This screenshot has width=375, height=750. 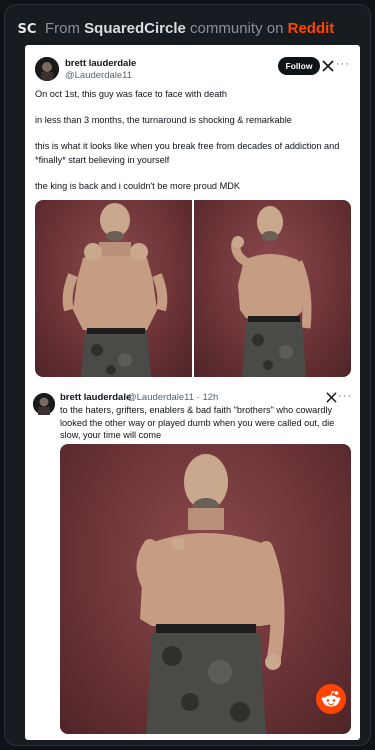 What do you see at coordinates (44, 404) in the screenshot?
I see `reply-avatar` at bounding box center [44, 404].